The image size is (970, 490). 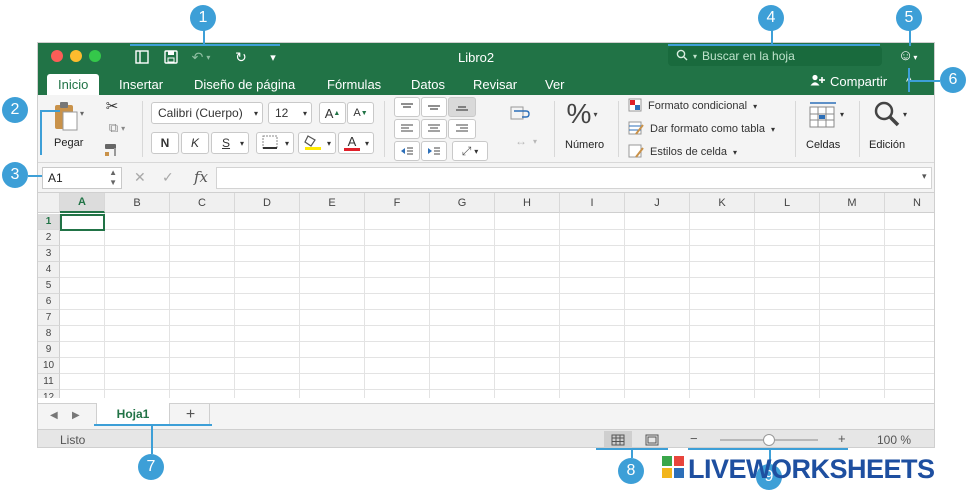 I want to click on formula-bar: A1 ▲ ▼ ✕ ✓ fx ▾, so click(x=486, y=178).